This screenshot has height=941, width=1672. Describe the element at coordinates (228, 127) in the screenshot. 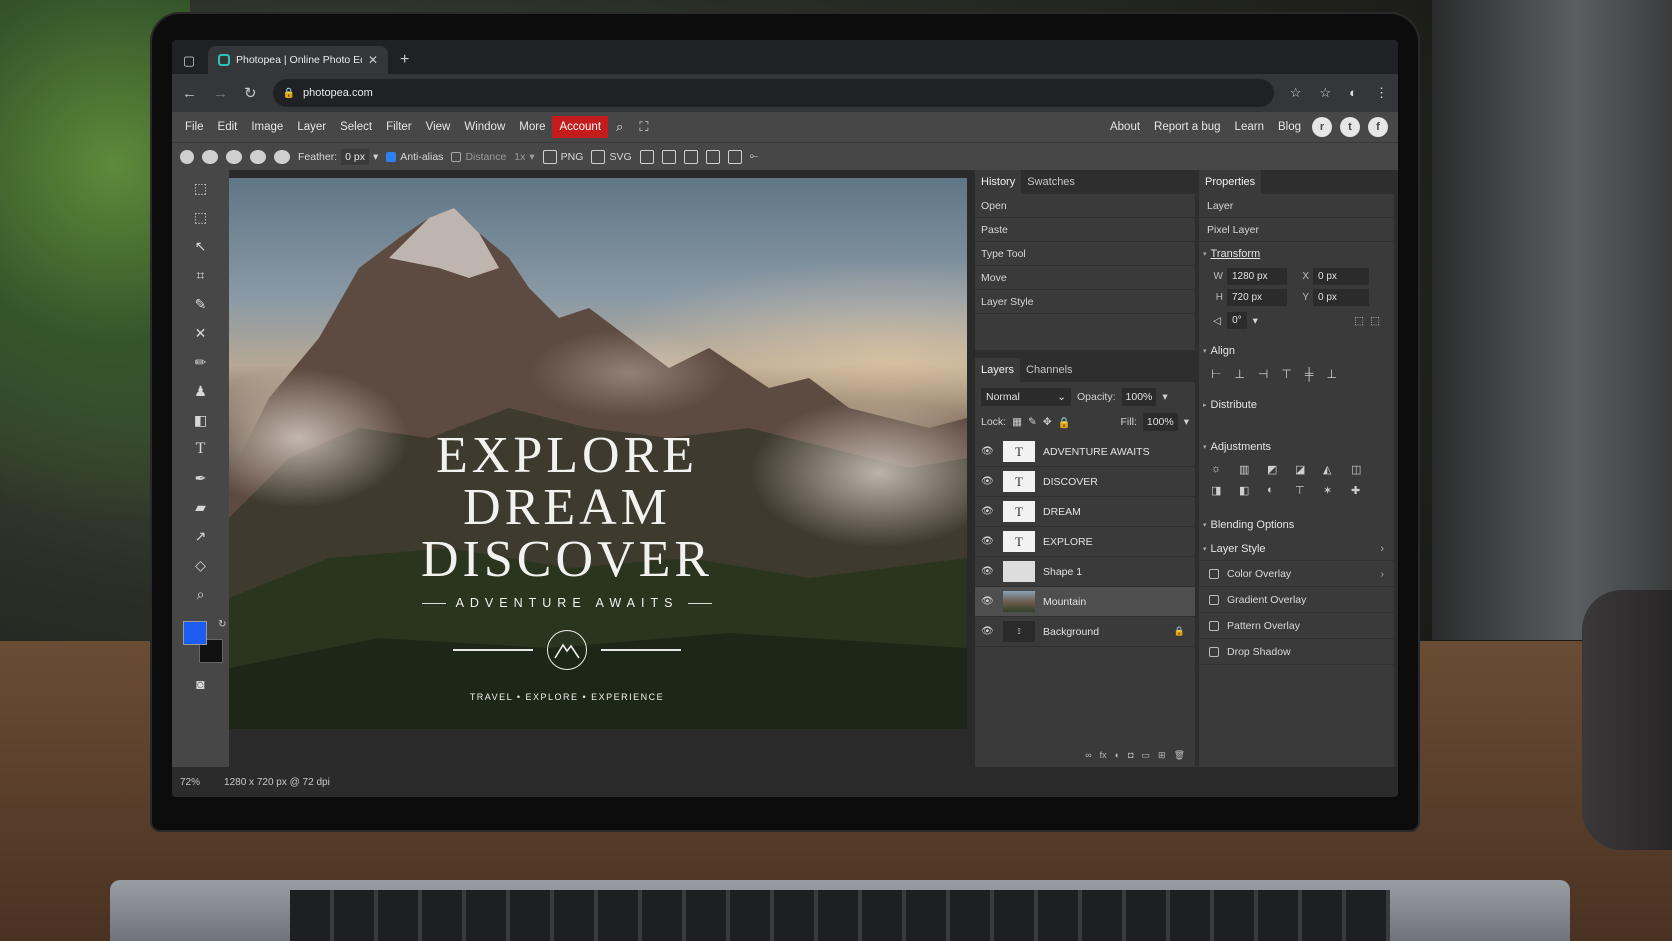

I see `menu-edit: Edit` at that location.